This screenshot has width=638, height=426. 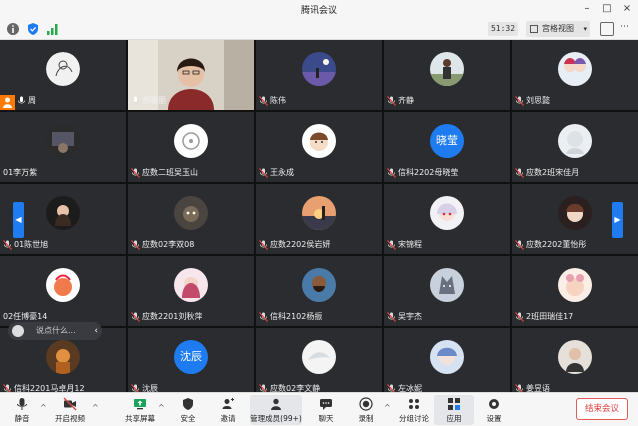 What do you see at coordinates (538, 100) in the screenshot?
I see `participant-name-label: 刘思懿` at bounding box center [538, 100].